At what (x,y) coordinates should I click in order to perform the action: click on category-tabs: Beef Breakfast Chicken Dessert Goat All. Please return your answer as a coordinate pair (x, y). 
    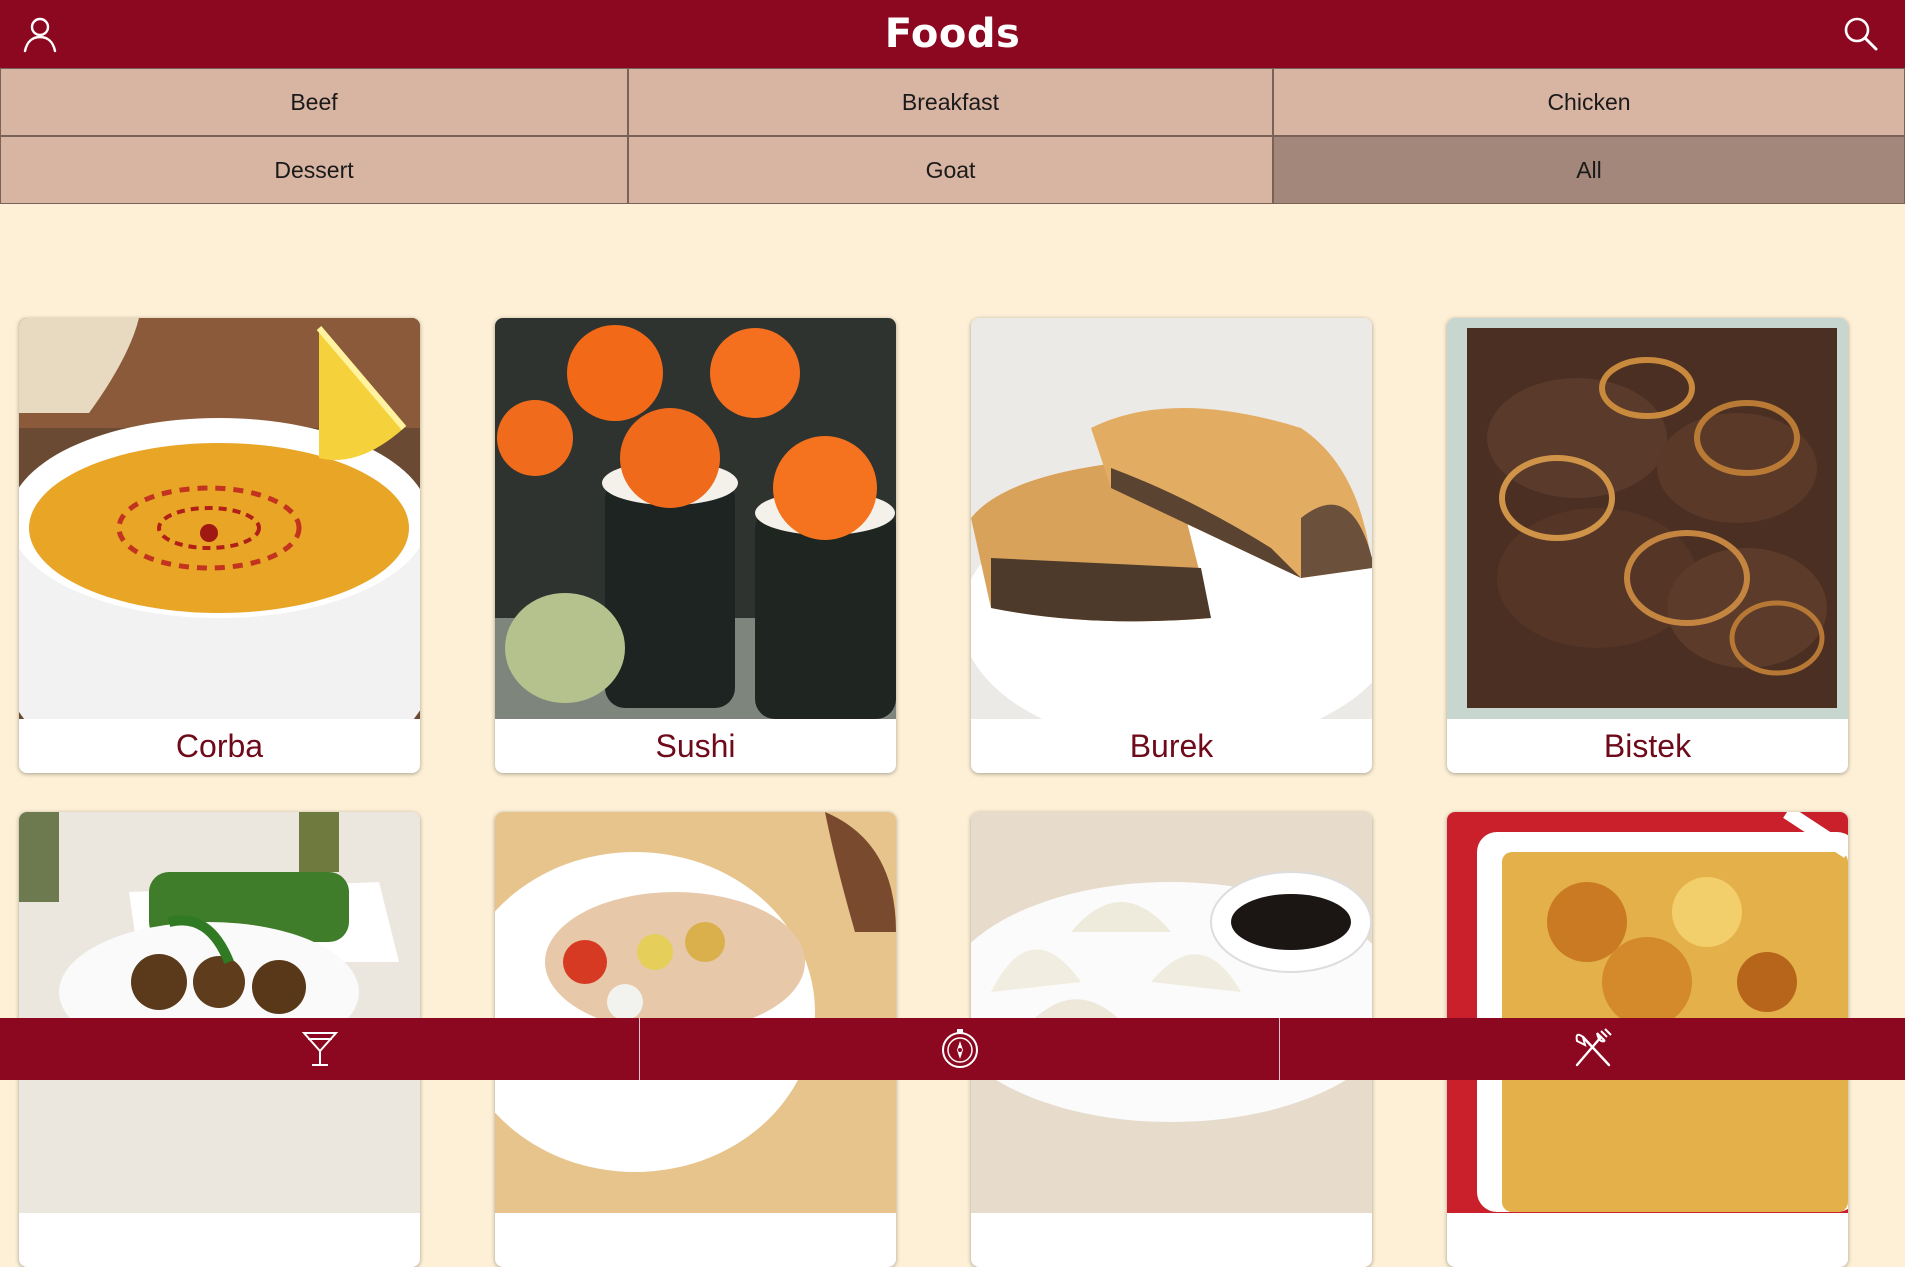
    Looking at the image, I should click on (952, 136).